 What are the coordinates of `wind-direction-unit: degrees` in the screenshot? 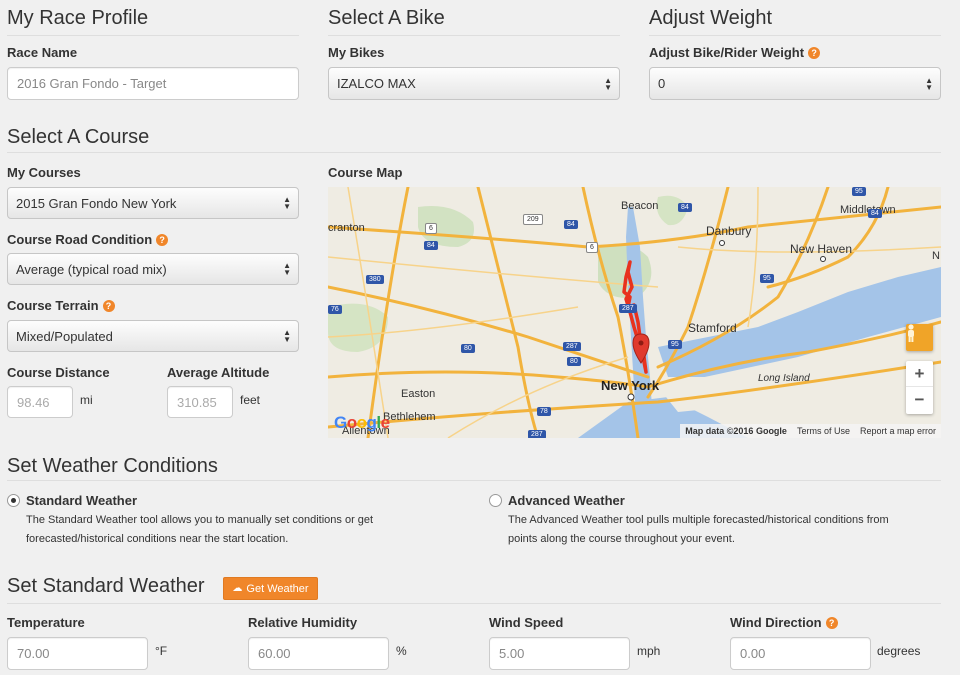 It's located at (899, 651).